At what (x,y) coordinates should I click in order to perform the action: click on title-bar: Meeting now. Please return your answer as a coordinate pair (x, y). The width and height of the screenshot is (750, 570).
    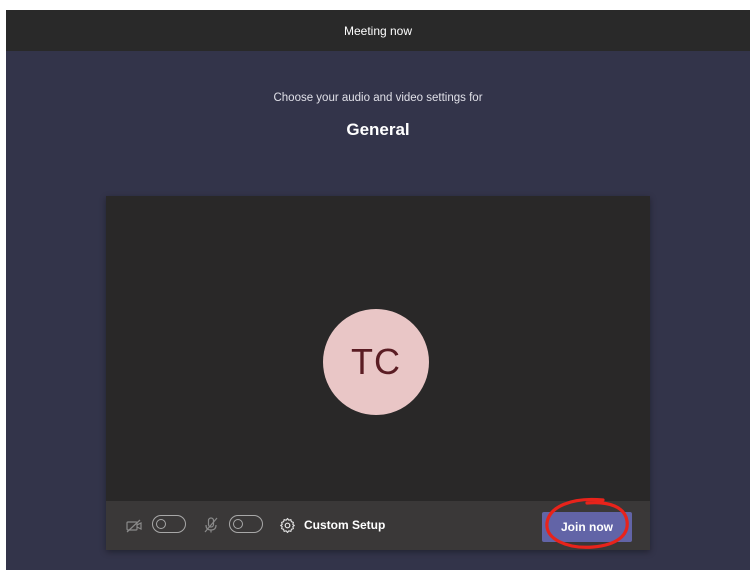
    Looking at the image, I should click on (378, 30).